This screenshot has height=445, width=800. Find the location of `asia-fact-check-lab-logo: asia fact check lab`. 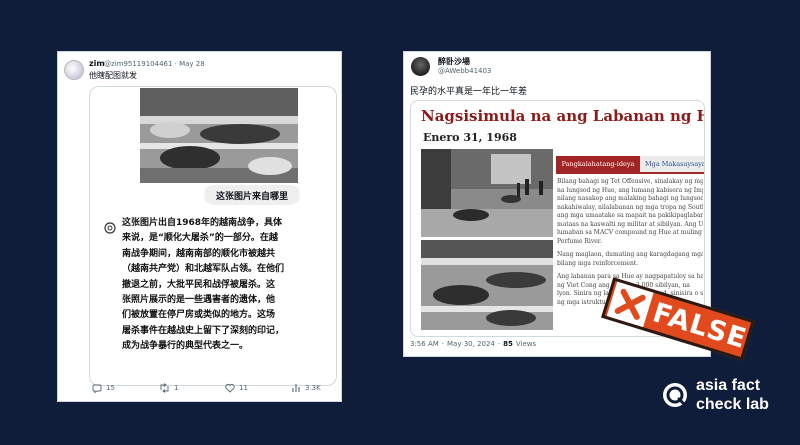

asia-fact-check-lab-logo: asia fact check lab is located at coordinates (727, 396).